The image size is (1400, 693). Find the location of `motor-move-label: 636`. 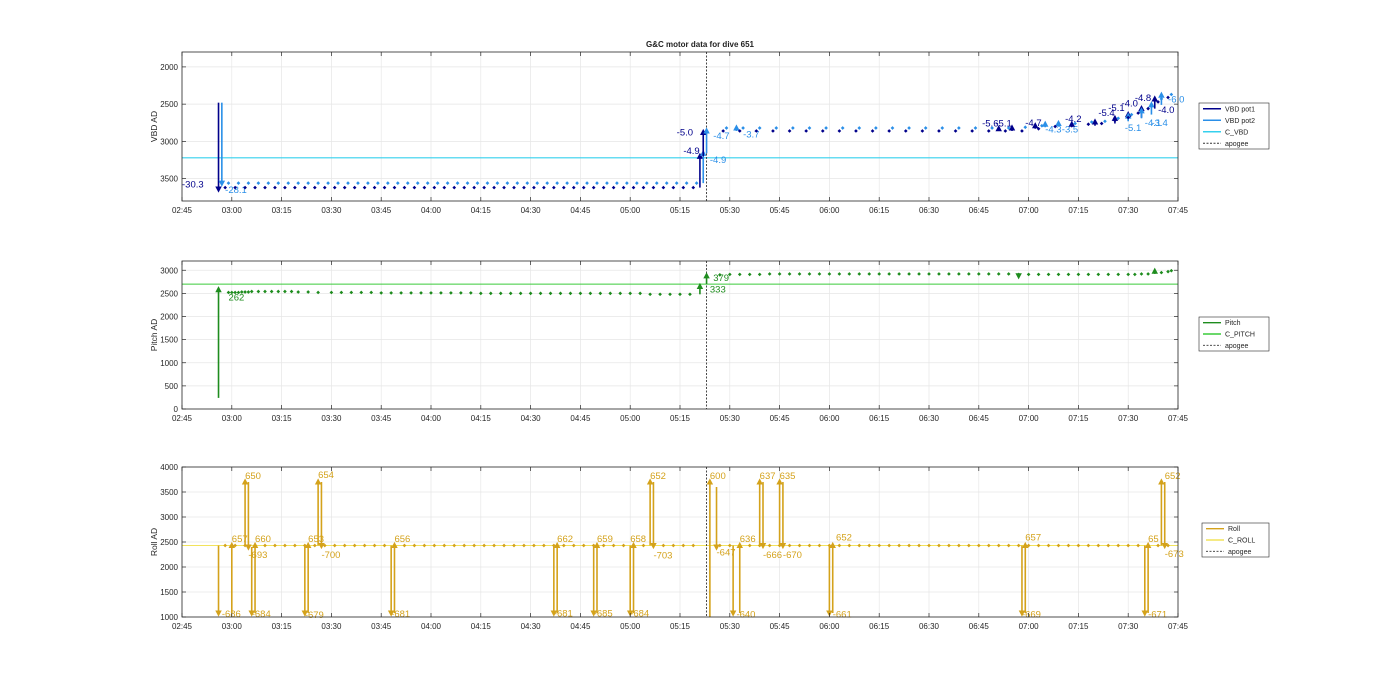

motor-move-label: 636 is located at coordinates (748, 539).